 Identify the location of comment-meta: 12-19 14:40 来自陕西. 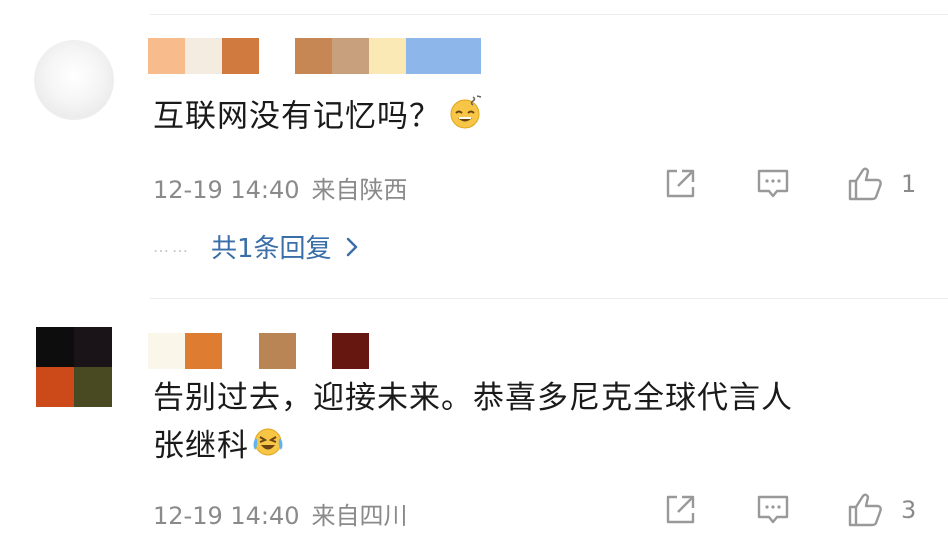
(286, 187).